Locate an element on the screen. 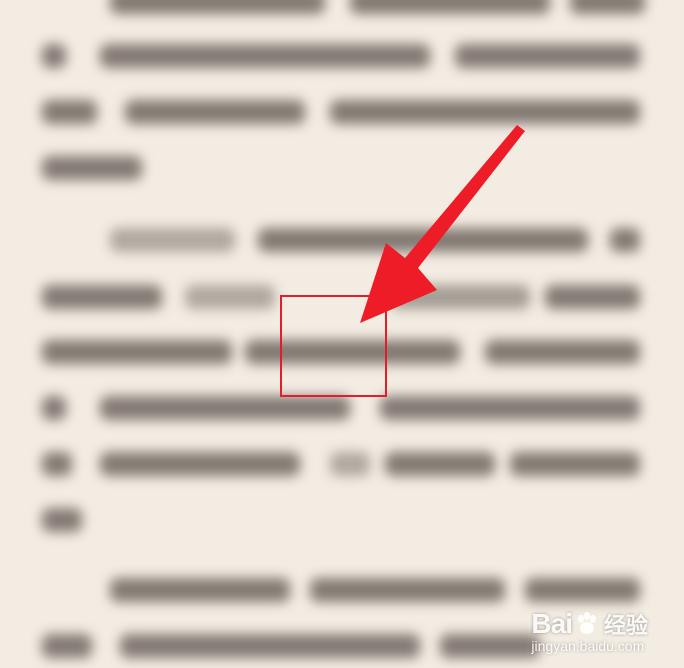  watermark-domain: jingyan.baidu.com is located at coordinates (588, 646).